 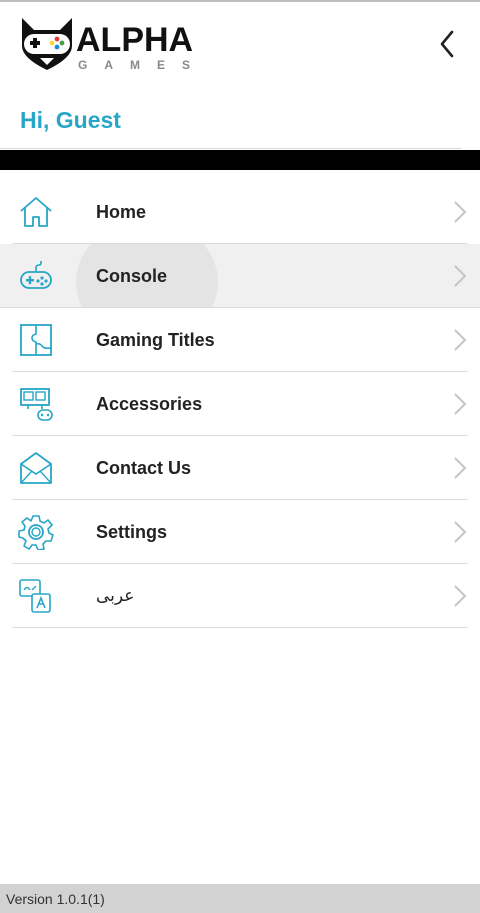 I want to click on chevron-left-icon, so click(x=447, y=44).